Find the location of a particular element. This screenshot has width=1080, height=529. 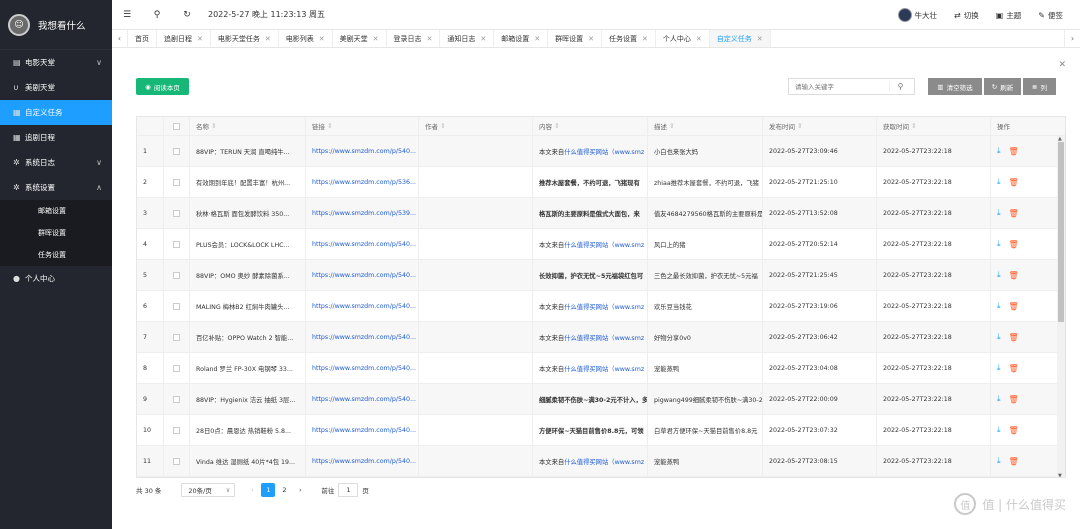

note-button: ✎ 便签 is located at coordinates (1050, 15).